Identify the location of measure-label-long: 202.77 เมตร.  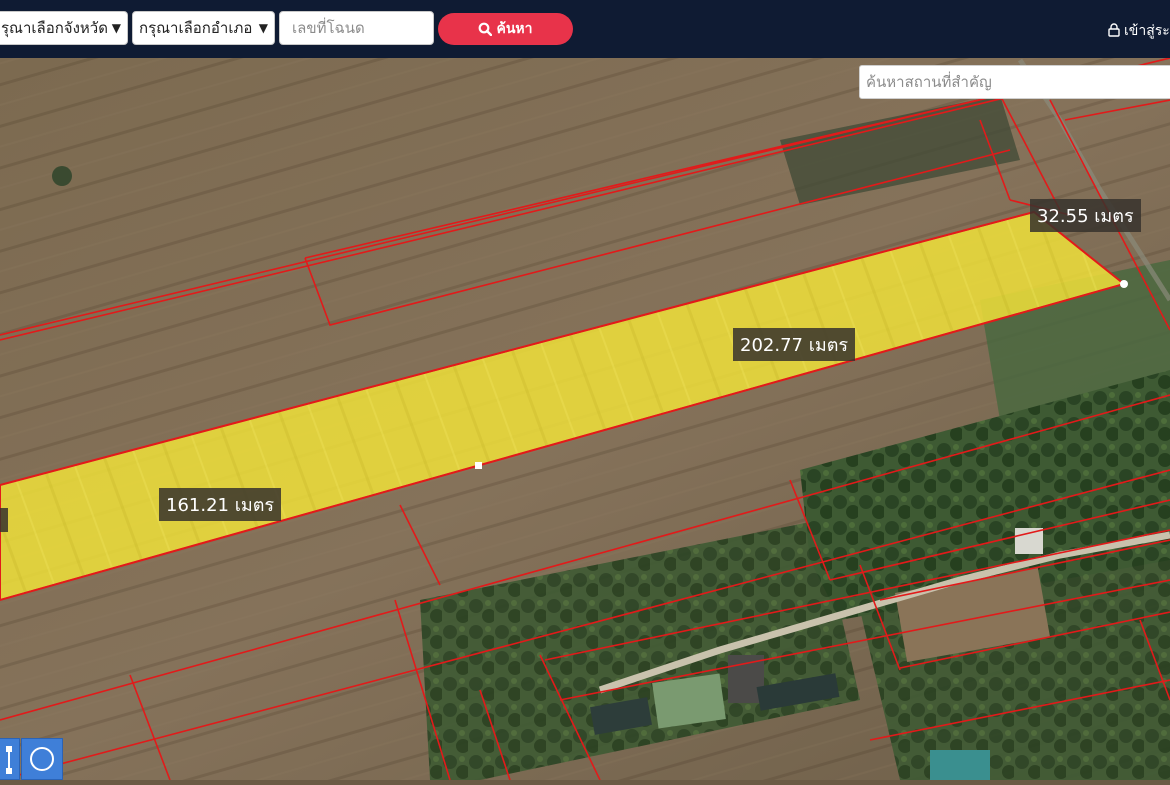
(794, 344).